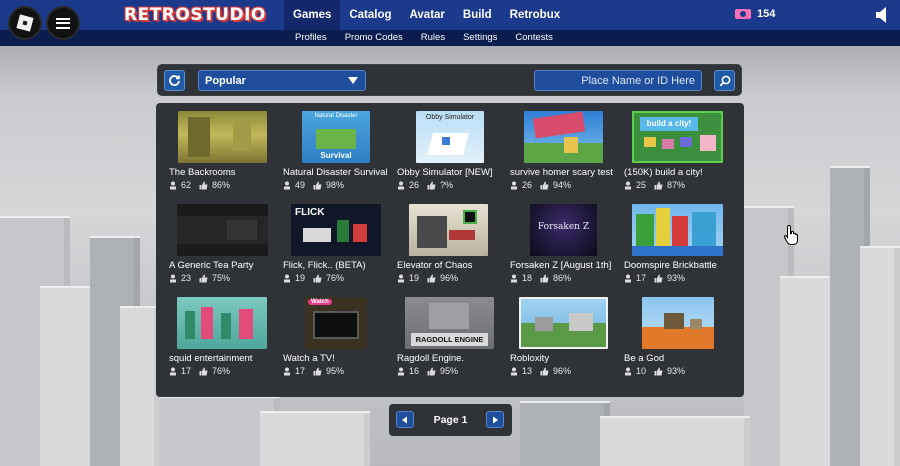 The image size is (900, 466). Describe the element at coordinates (459, 172) in the screenshot. I see `game-title: Obby Simulator [NEW]` at that location.